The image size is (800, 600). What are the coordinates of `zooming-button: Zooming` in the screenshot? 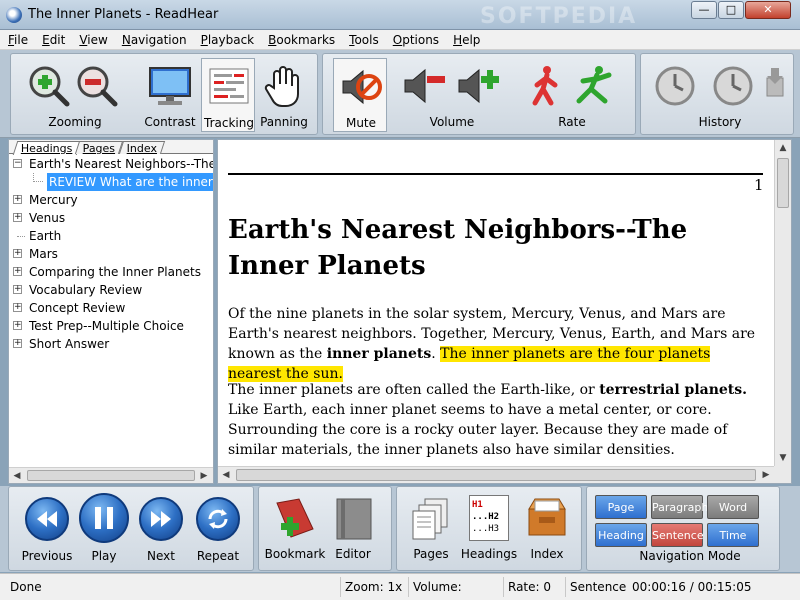 It's located at (75, 95).